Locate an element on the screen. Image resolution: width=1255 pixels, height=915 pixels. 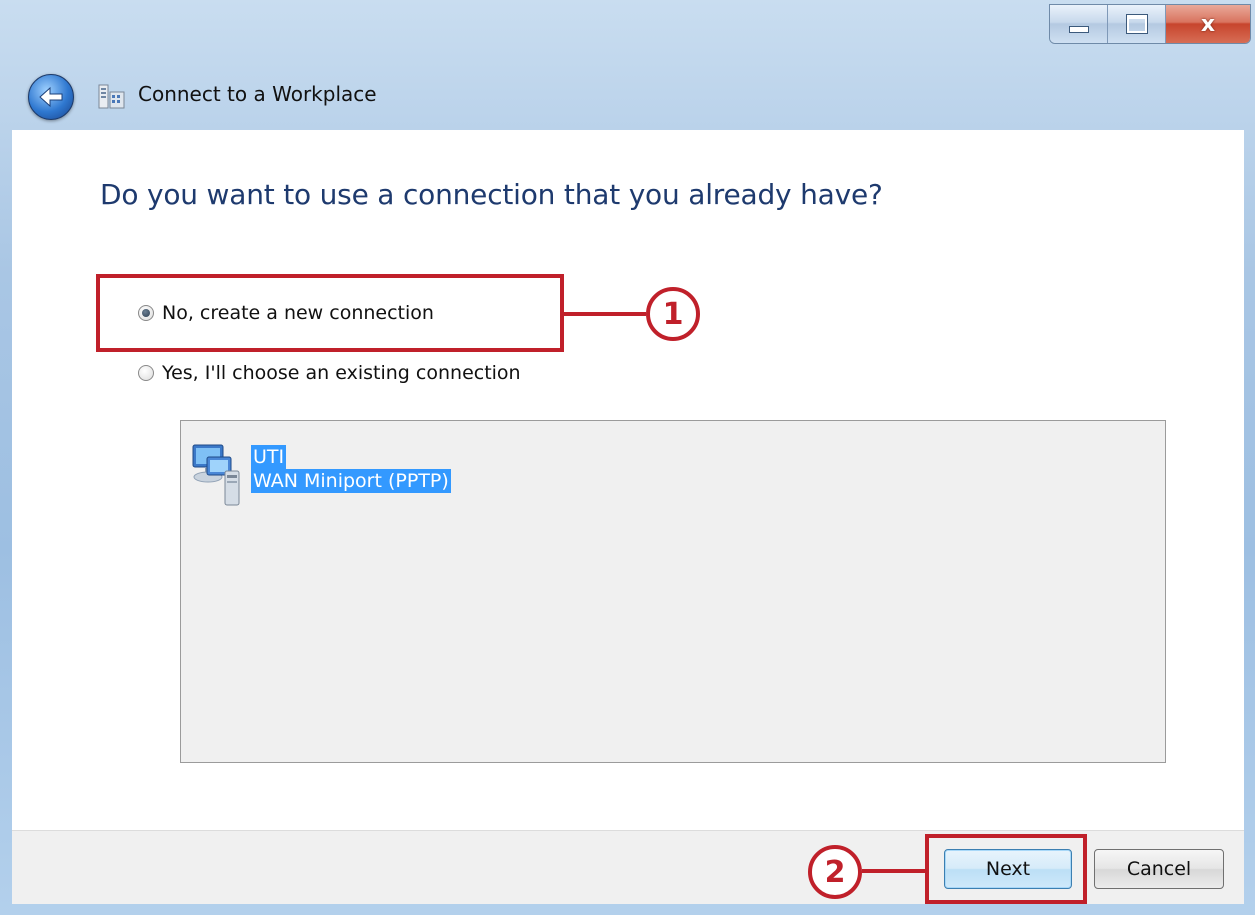
annotation-step-2: 2 is located at coordinates (835, 872).